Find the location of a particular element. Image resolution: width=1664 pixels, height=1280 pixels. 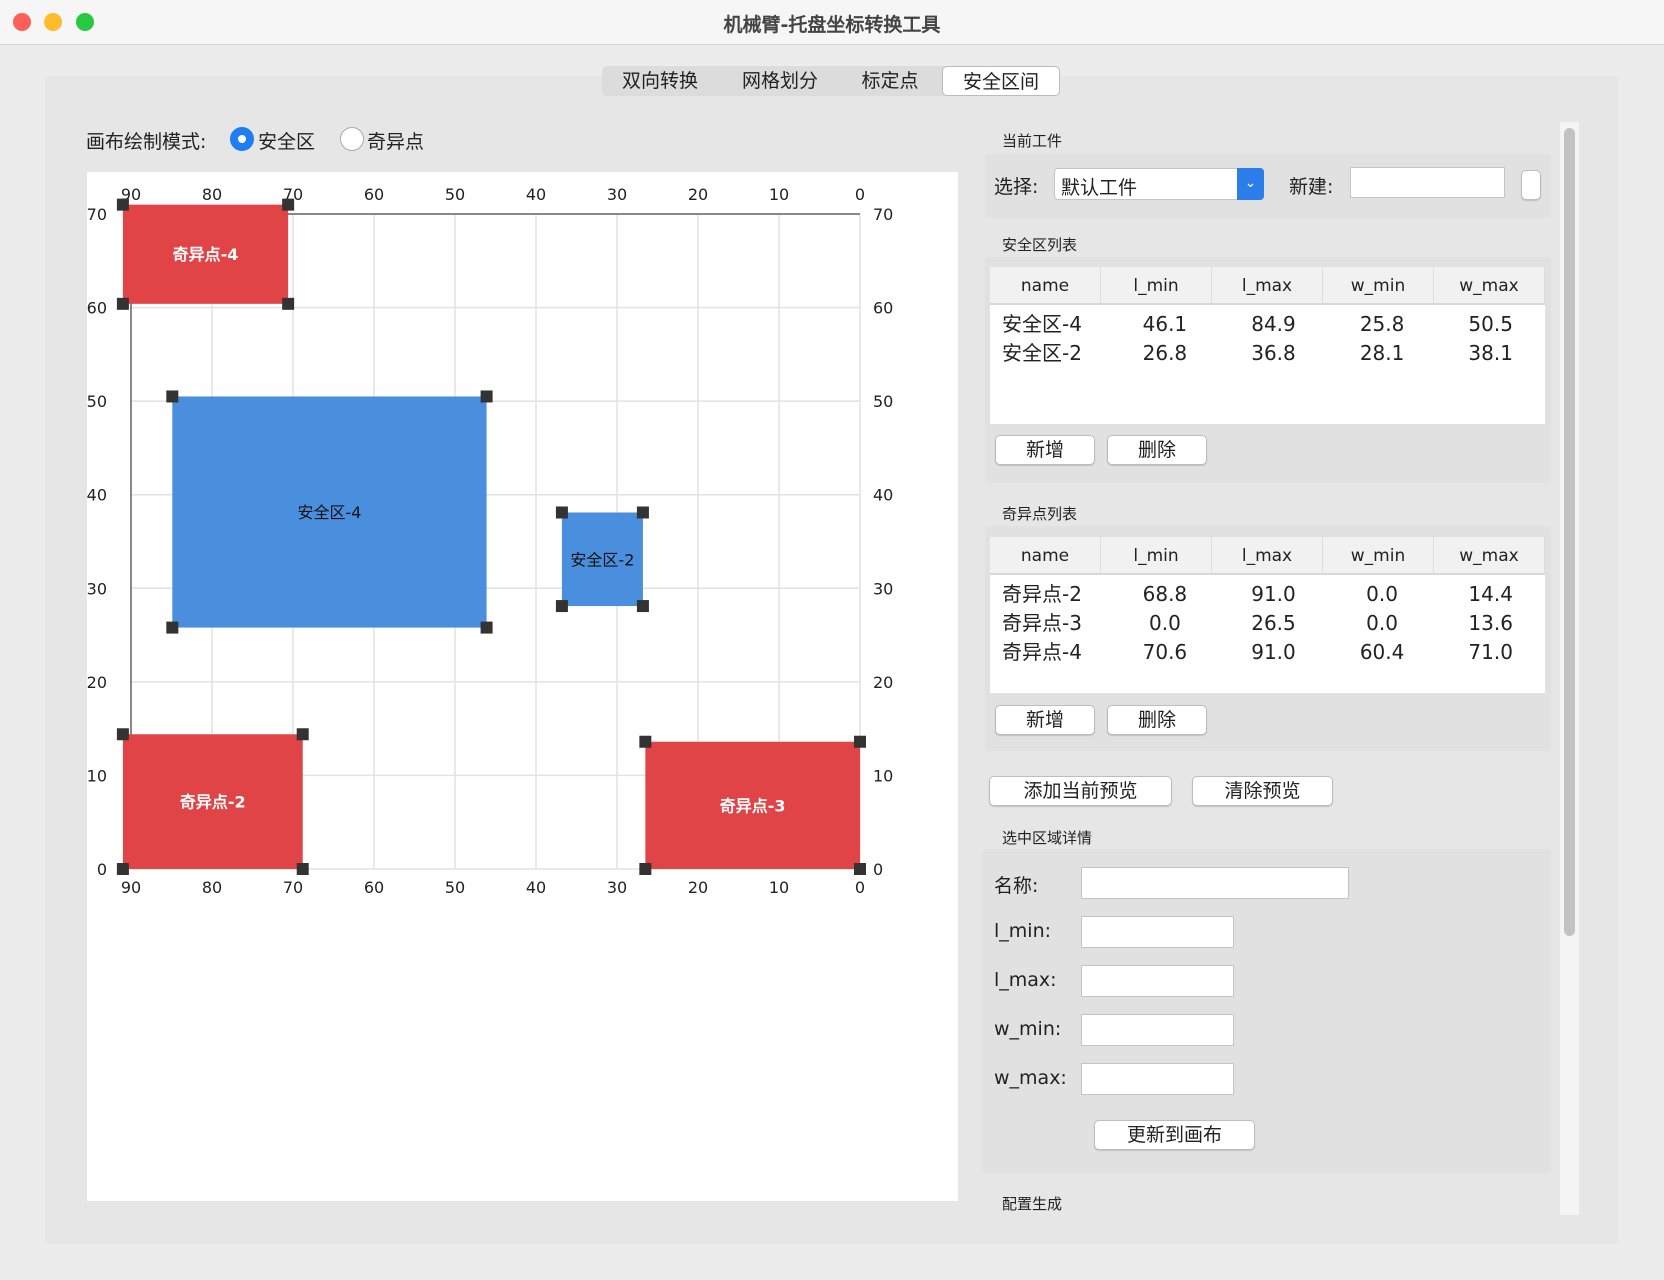

x-tick-label-top: 10 is located at coordinates (779, 194).